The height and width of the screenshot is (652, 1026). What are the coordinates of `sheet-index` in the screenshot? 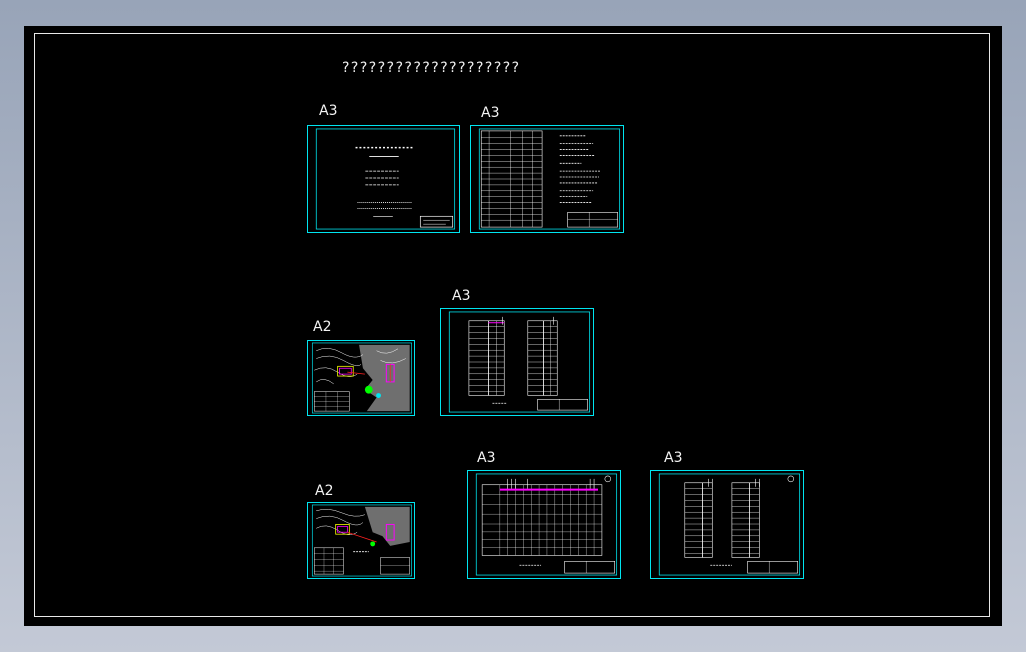 It's located at (547, 179).